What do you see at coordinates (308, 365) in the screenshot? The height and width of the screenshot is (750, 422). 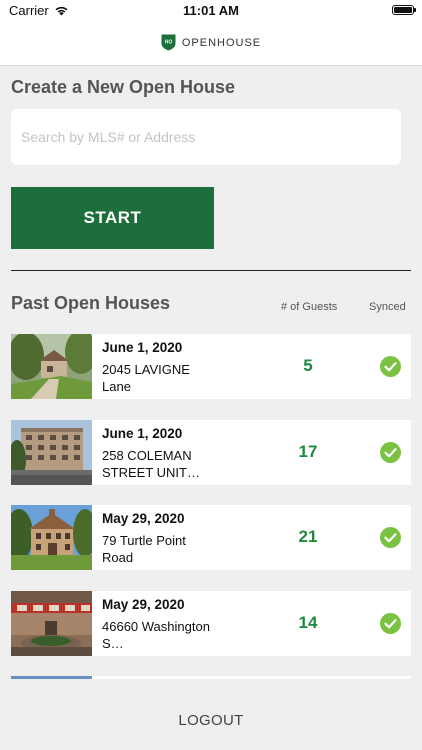 I see `row-guest-count: 5` at bounding box center [308, 365].